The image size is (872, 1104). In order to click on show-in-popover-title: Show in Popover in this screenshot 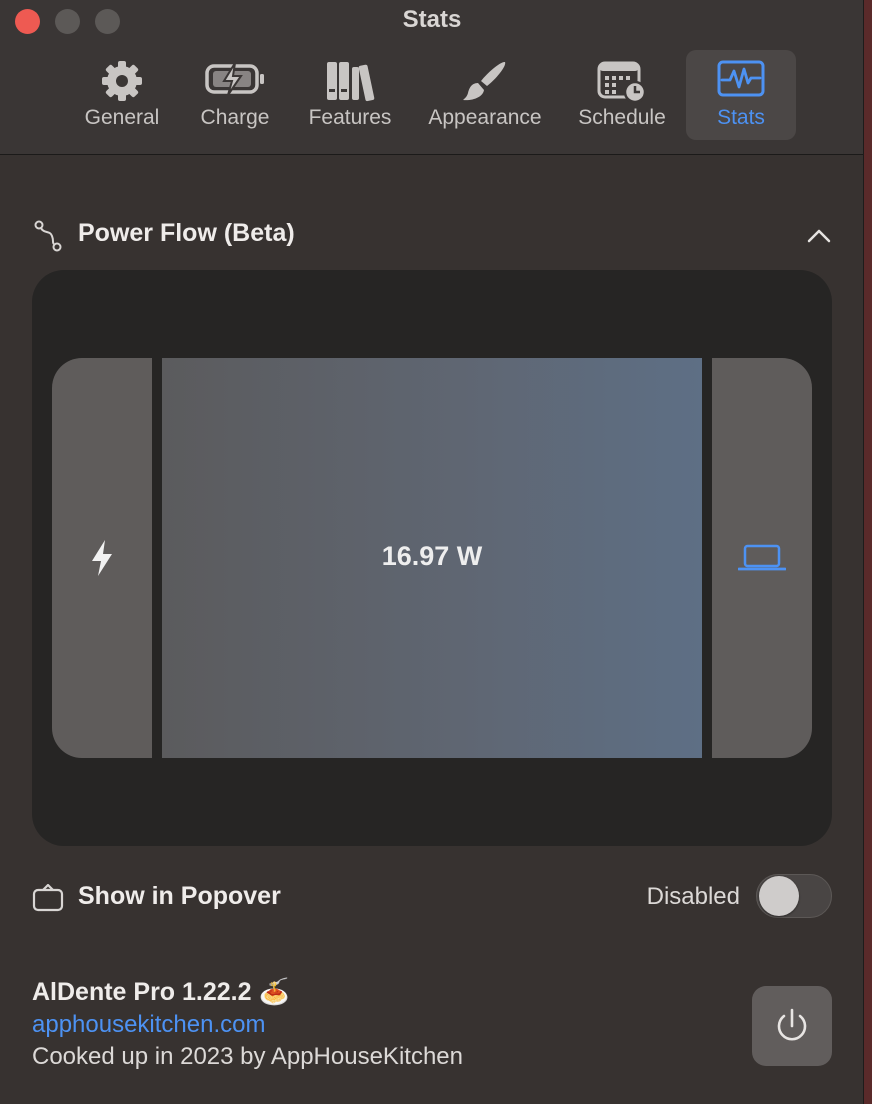, I will do `click(179, 896)`.